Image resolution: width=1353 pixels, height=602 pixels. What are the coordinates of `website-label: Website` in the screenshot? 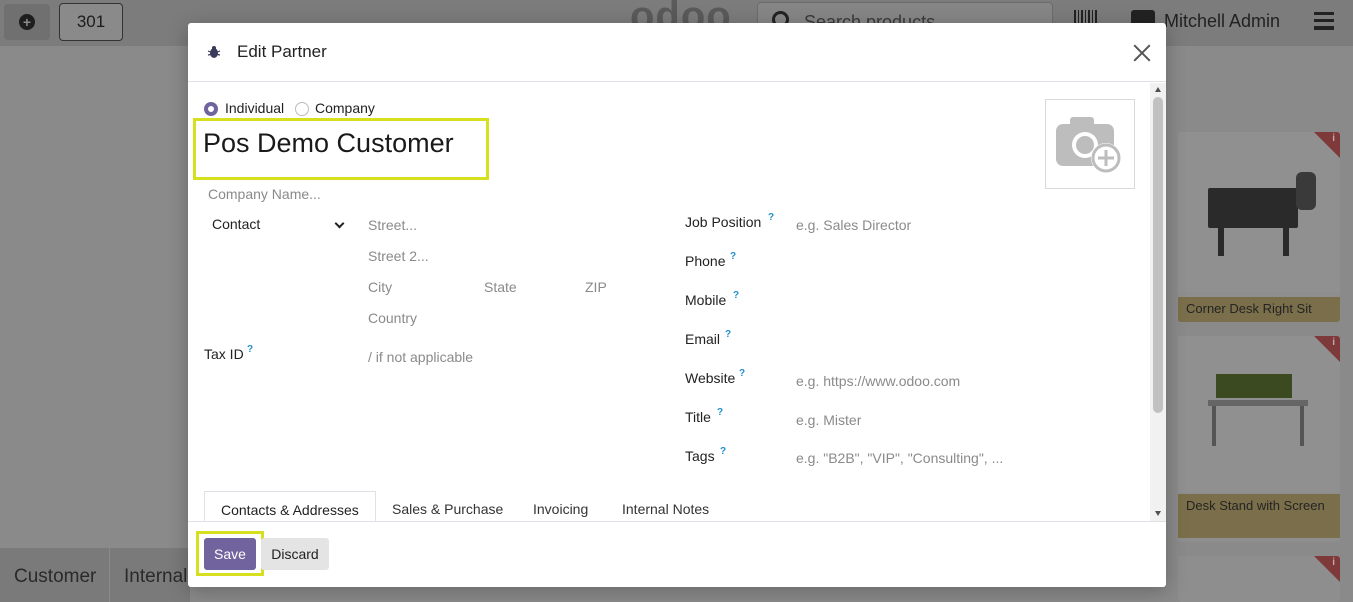 It's located at (710, 378).